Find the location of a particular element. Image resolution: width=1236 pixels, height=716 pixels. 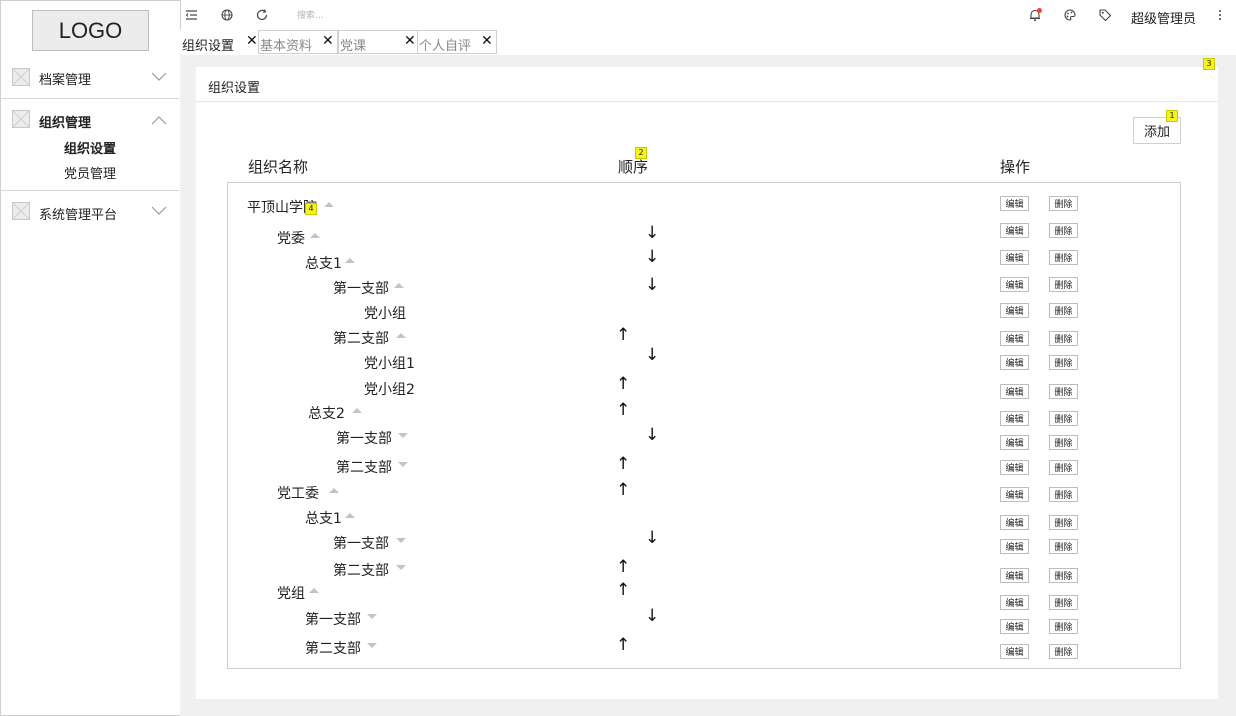

tag-icon is located at coordinates (1105, 15).